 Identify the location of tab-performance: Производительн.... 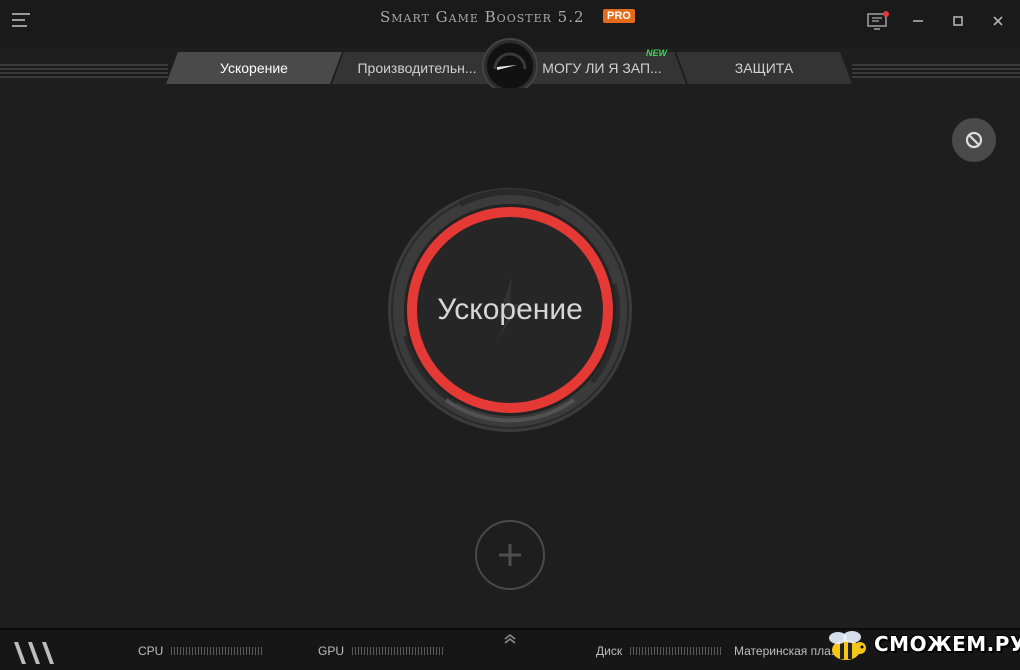
(417, 68).